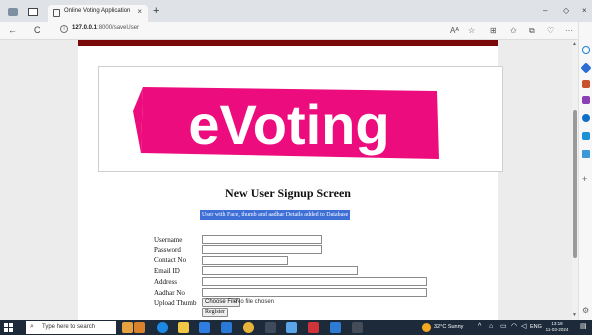 The image size is (592, 335). What do you see at coordinates (118, 28) in the screenshot?
I see `url-path: :8000/saveUser` at bounding box center [118, 28].